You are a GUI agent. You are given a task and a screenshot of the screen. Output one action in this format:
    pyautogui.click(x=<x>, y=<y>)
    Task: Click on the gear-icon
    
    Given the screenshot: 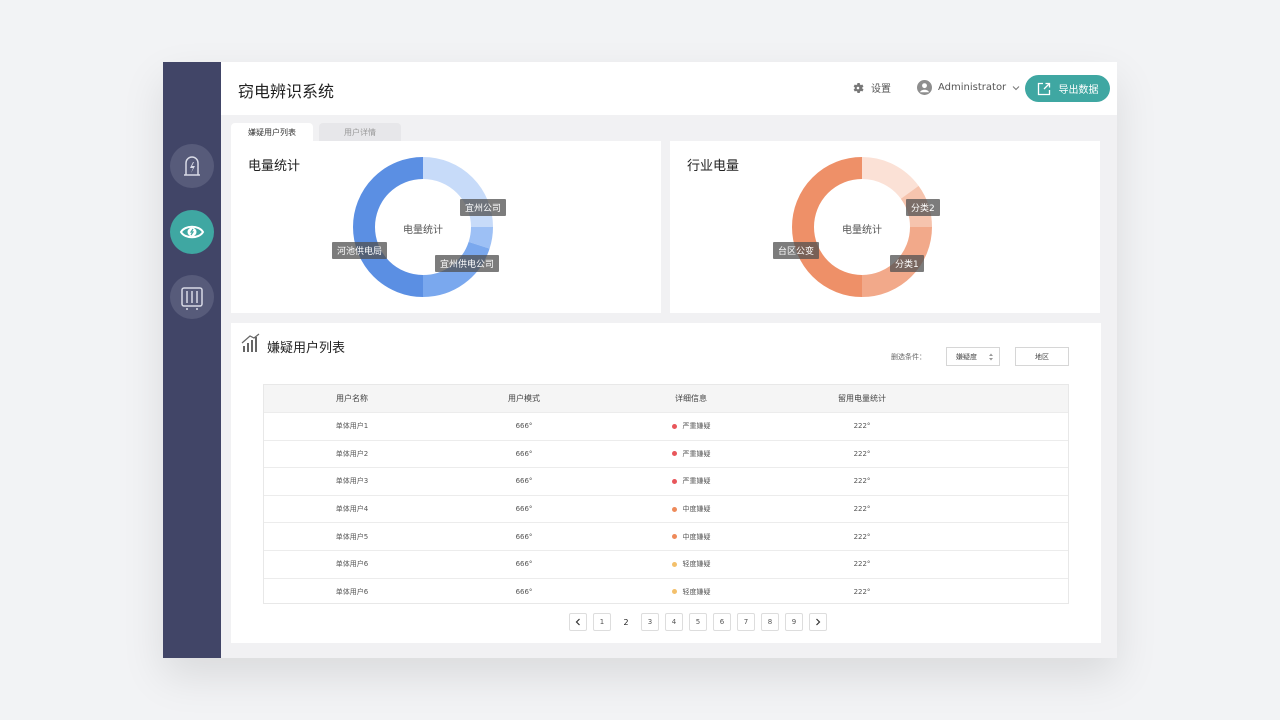 What is the action you would take?
    pyautogui.click(x=858, y=87)
    